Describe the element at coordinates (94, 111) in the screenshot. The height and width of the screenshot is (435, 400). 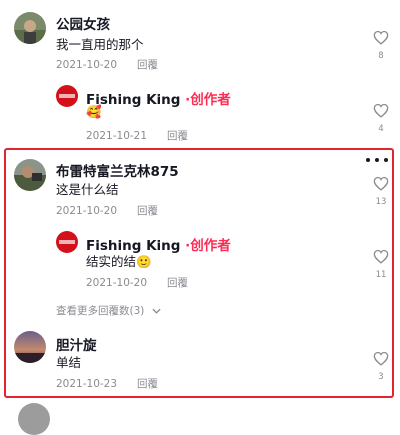
I see `reply-text: 🥰` at that location.